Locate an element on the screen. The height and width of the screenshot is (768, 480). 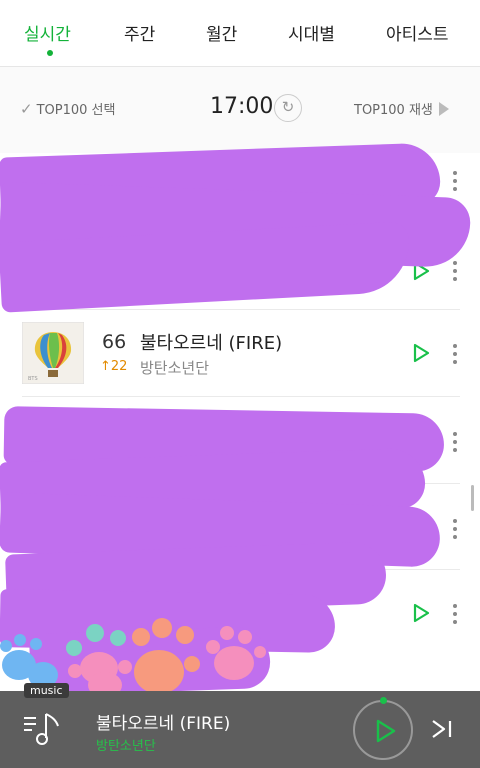
music-tag: music is located at coordinates (46, 690).